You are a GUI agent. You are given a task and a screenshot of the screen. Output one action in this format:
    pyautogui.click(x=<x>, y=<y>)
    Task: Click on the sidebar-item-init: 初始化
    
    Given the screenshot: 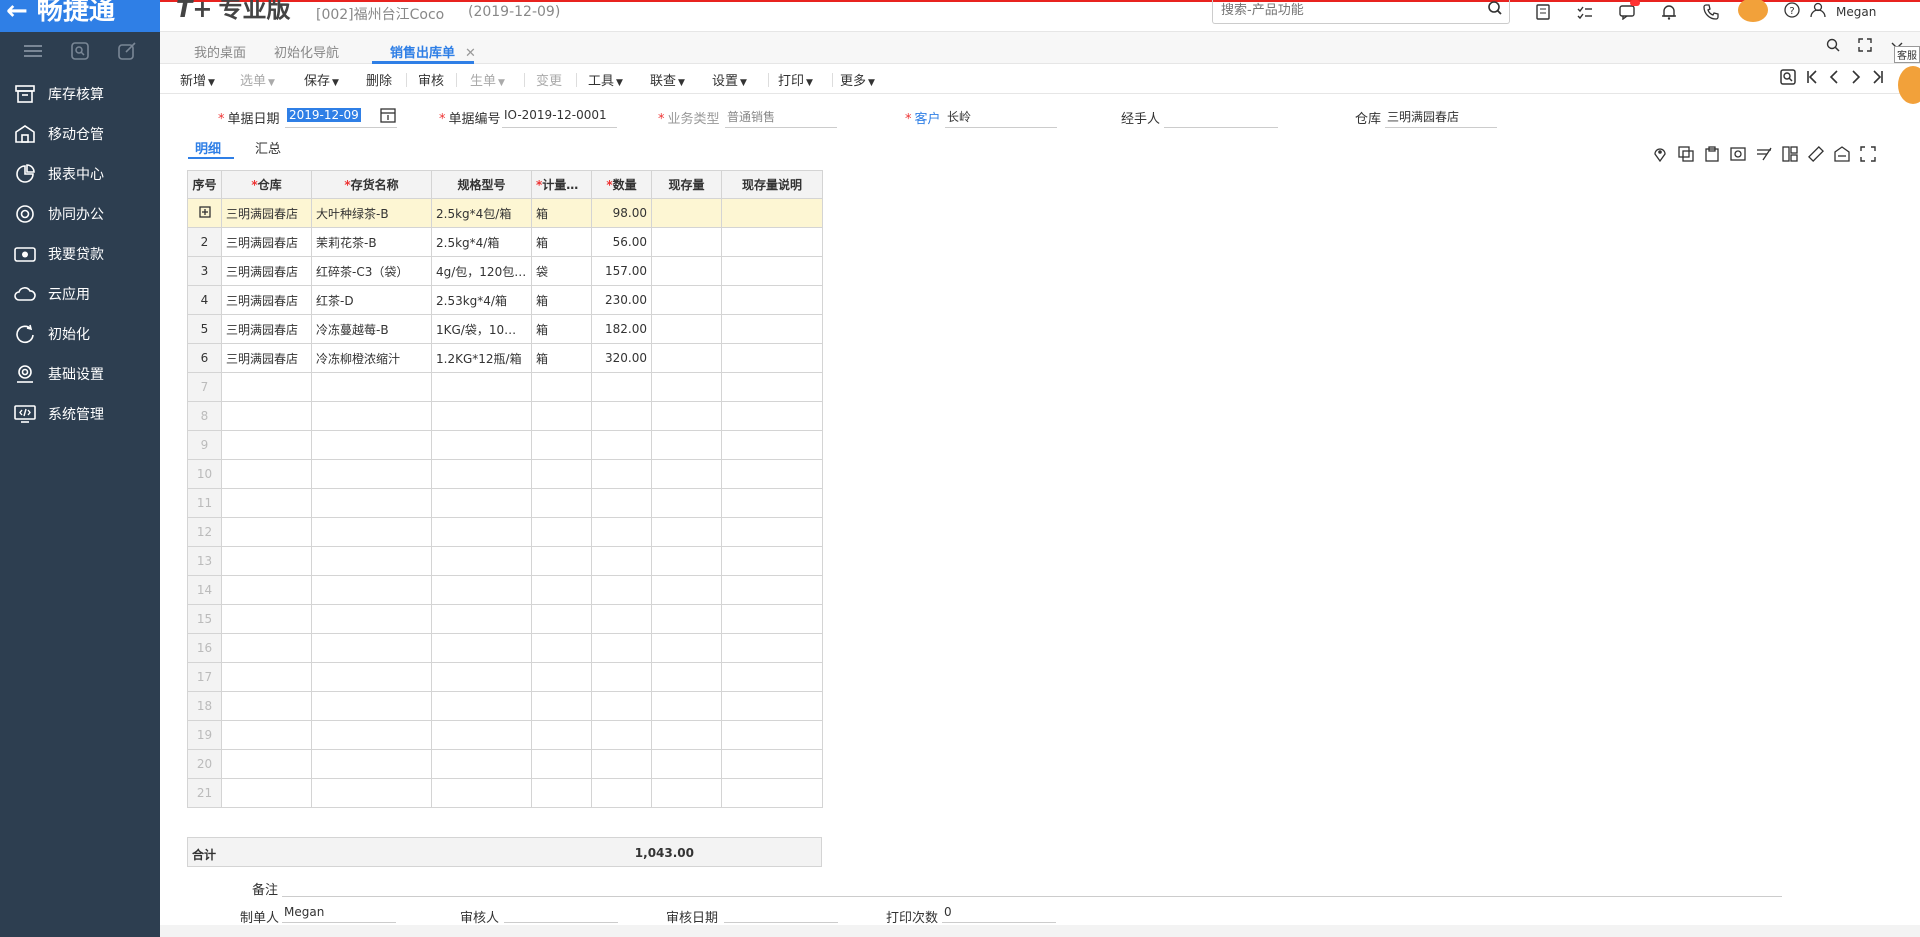 What is the action you would take?
    pyautogui.click(x=80, y=334)
    